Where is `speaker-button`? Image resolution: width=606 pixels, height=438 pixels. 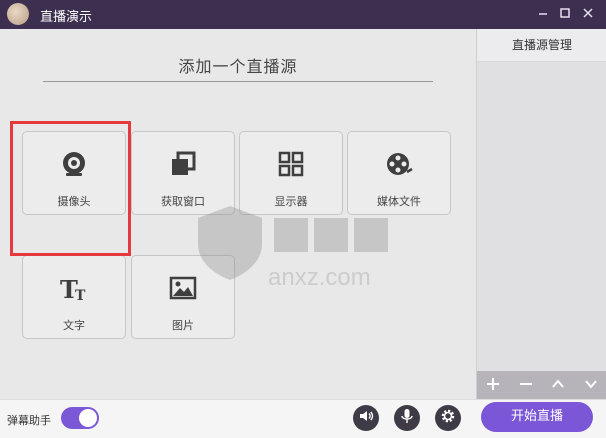 speaker-button is located at coordinates (366, 418).